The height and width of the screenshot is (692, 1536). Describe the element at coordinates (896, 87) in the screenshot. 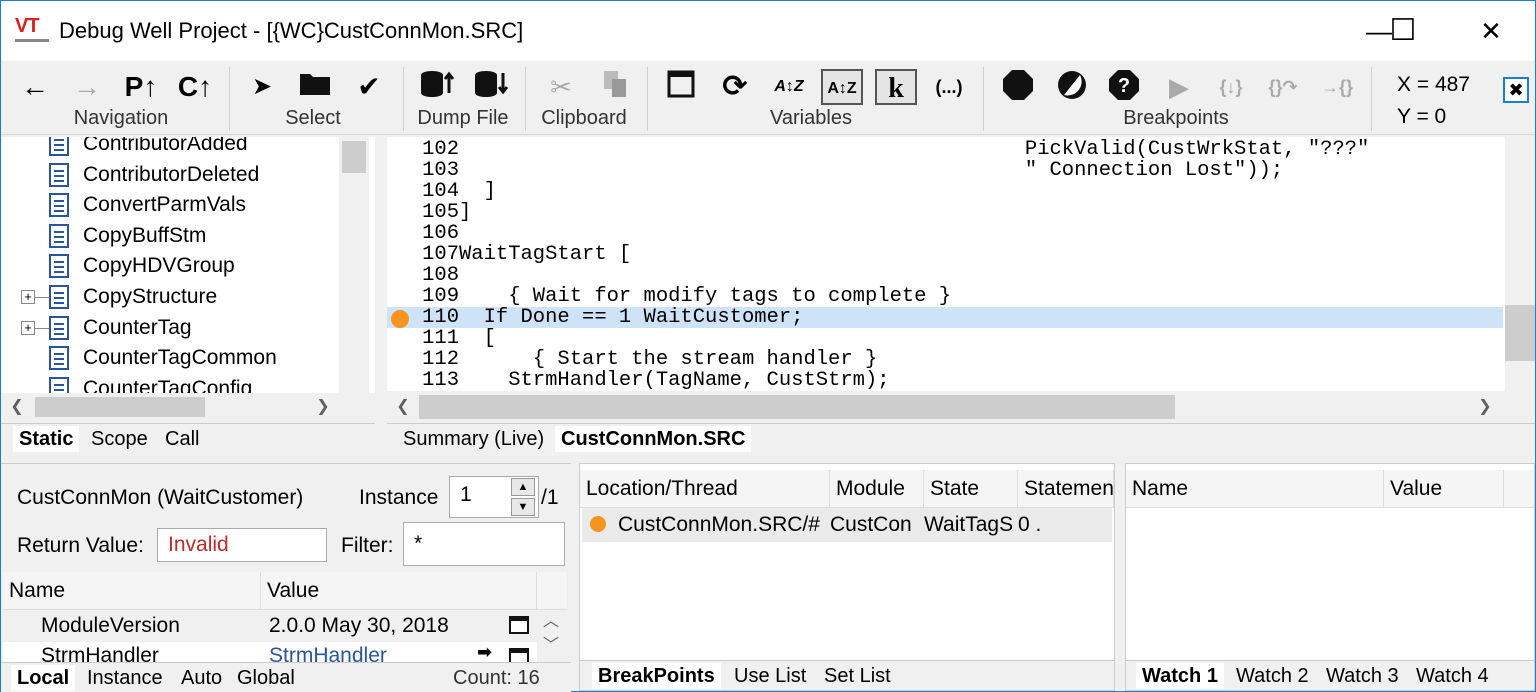

I see `constant-k-icon: k` at that location.